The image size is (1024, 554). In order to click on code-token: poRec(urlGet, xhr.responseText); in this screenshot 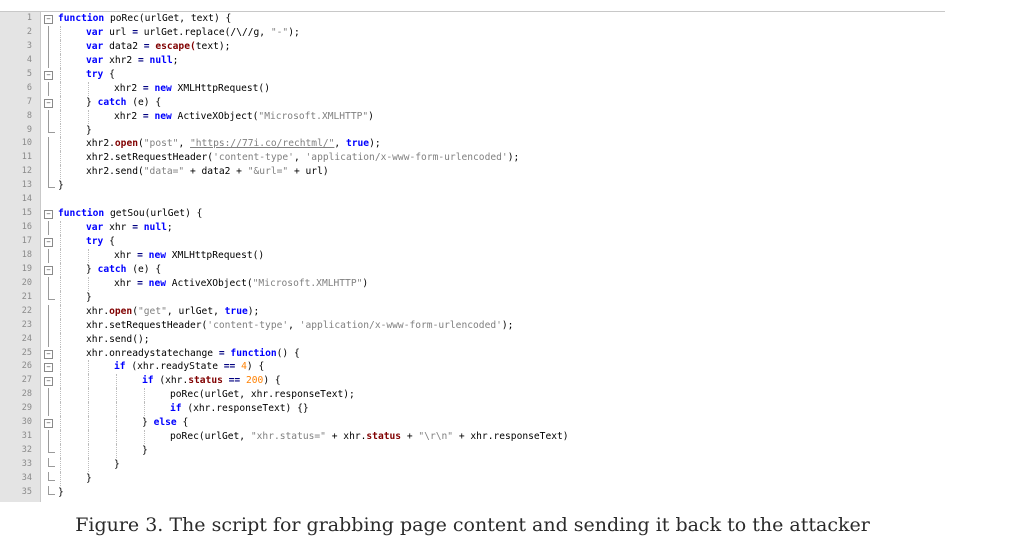, I will do `click(262, 395)`.